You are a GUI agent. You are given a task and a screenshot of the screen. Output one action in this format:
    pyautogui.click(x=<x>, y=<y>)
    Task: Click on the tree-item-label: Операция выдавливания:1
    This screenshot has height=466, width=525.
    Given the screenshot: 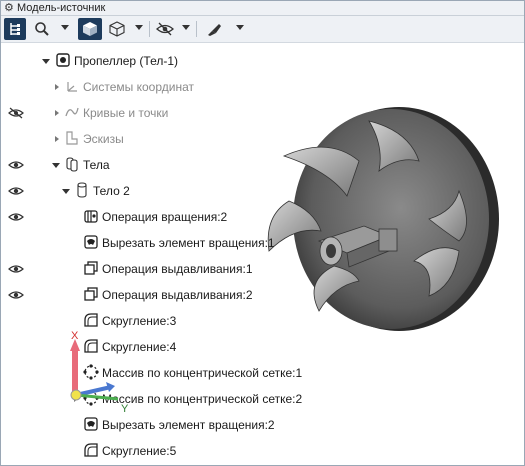 What is the action you would take?
    pyautogui.click(x=177, y=269)
    